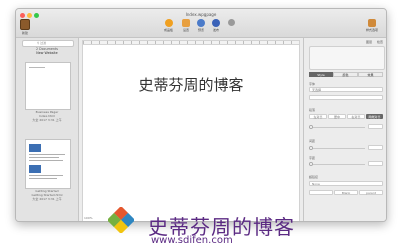  What do you see at coordinates (47, 199) in the screenshot?
I see `thumb2-date: 大全 2017 3:31 上午` at bounding box center [47, 199].